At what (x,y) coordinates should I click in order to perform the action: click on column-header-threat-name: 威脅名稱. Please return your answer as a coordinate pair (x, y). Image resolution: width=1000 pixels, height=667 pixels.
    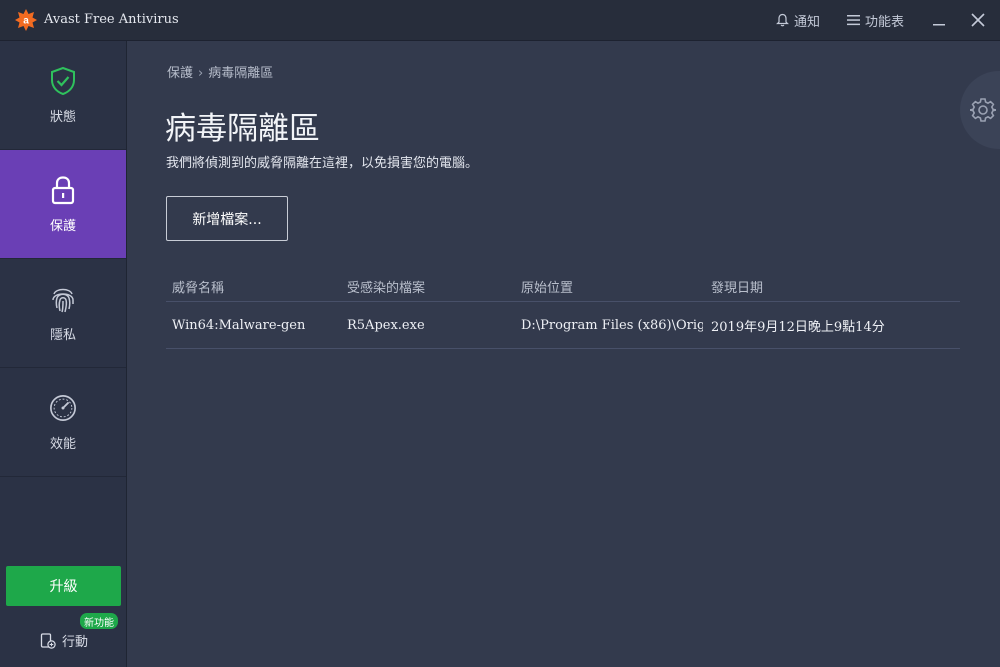
    Looking at the image, I should click on (257, 286).